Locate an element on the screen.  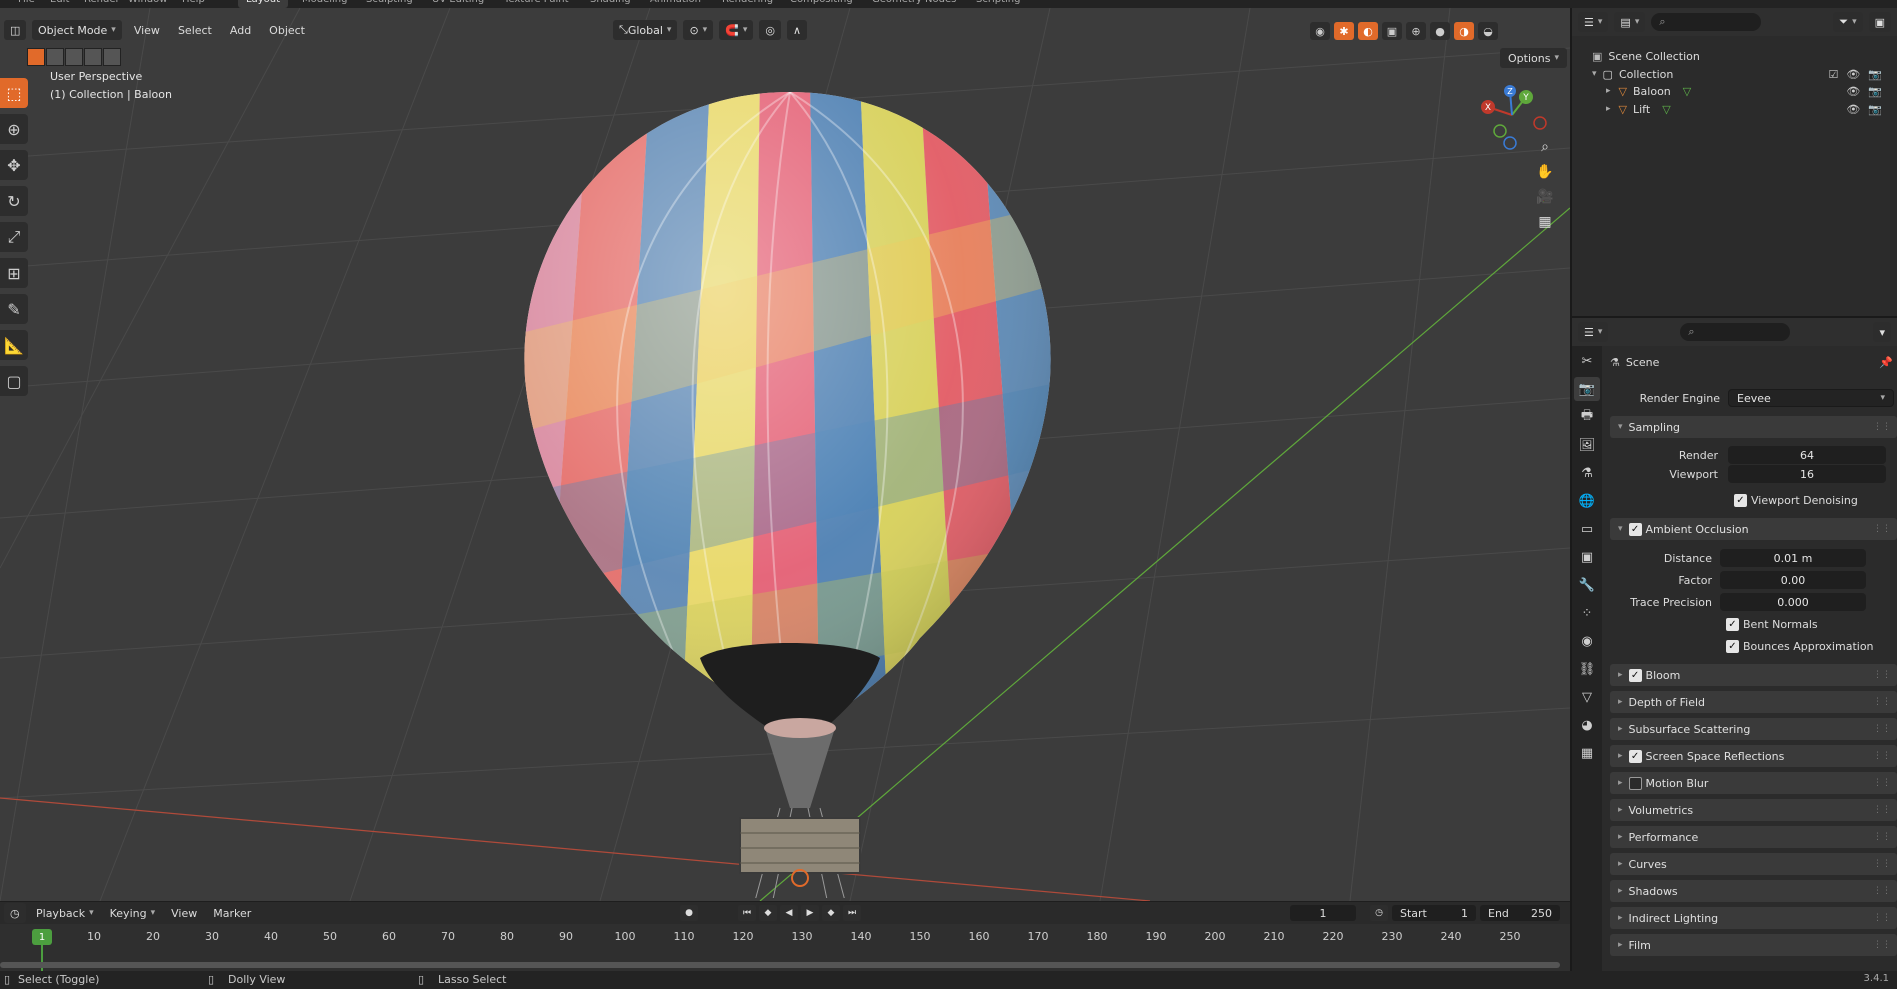
output-tab-icon: 🖶 is located at coordinates (1587, 417).